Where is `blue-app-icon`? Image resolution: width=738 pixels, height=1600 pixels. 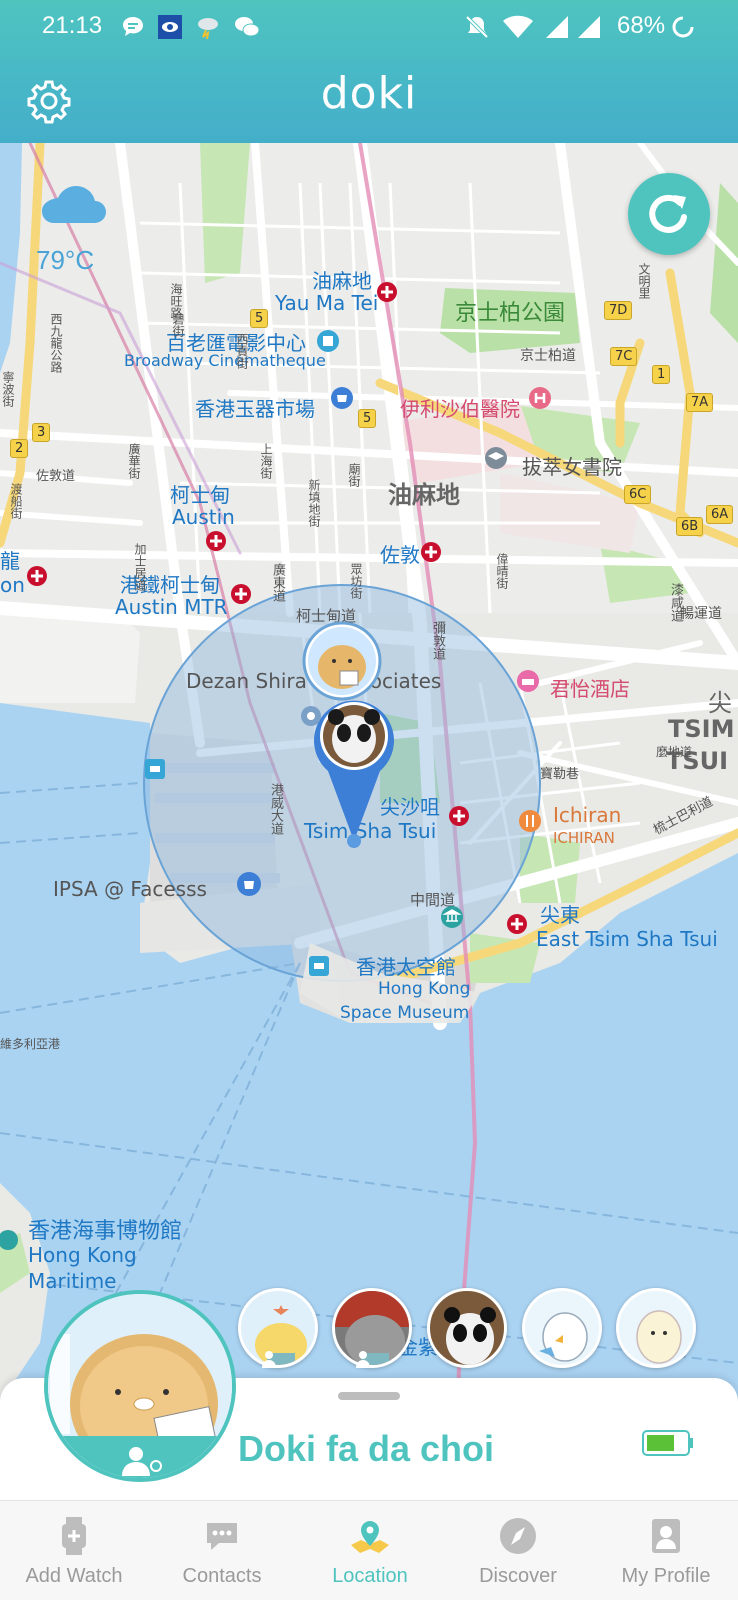 blue-app-icon is located at coordinates (170, 27).